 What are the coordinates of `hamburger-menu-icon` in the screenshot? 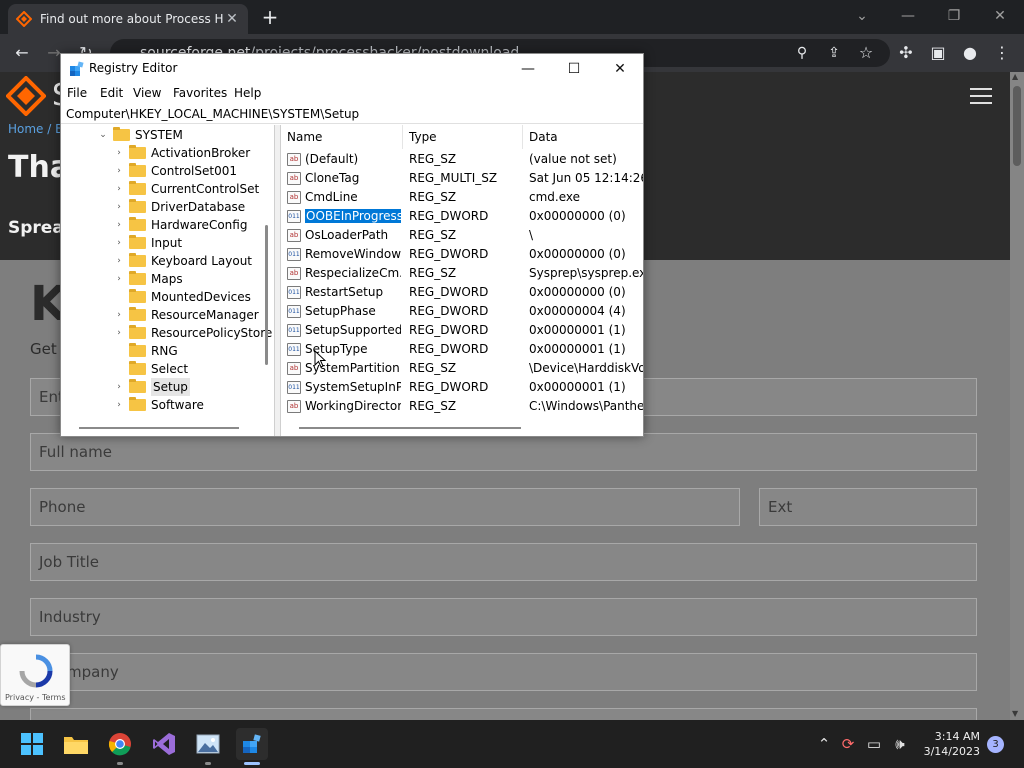 It's located at (981, 97).